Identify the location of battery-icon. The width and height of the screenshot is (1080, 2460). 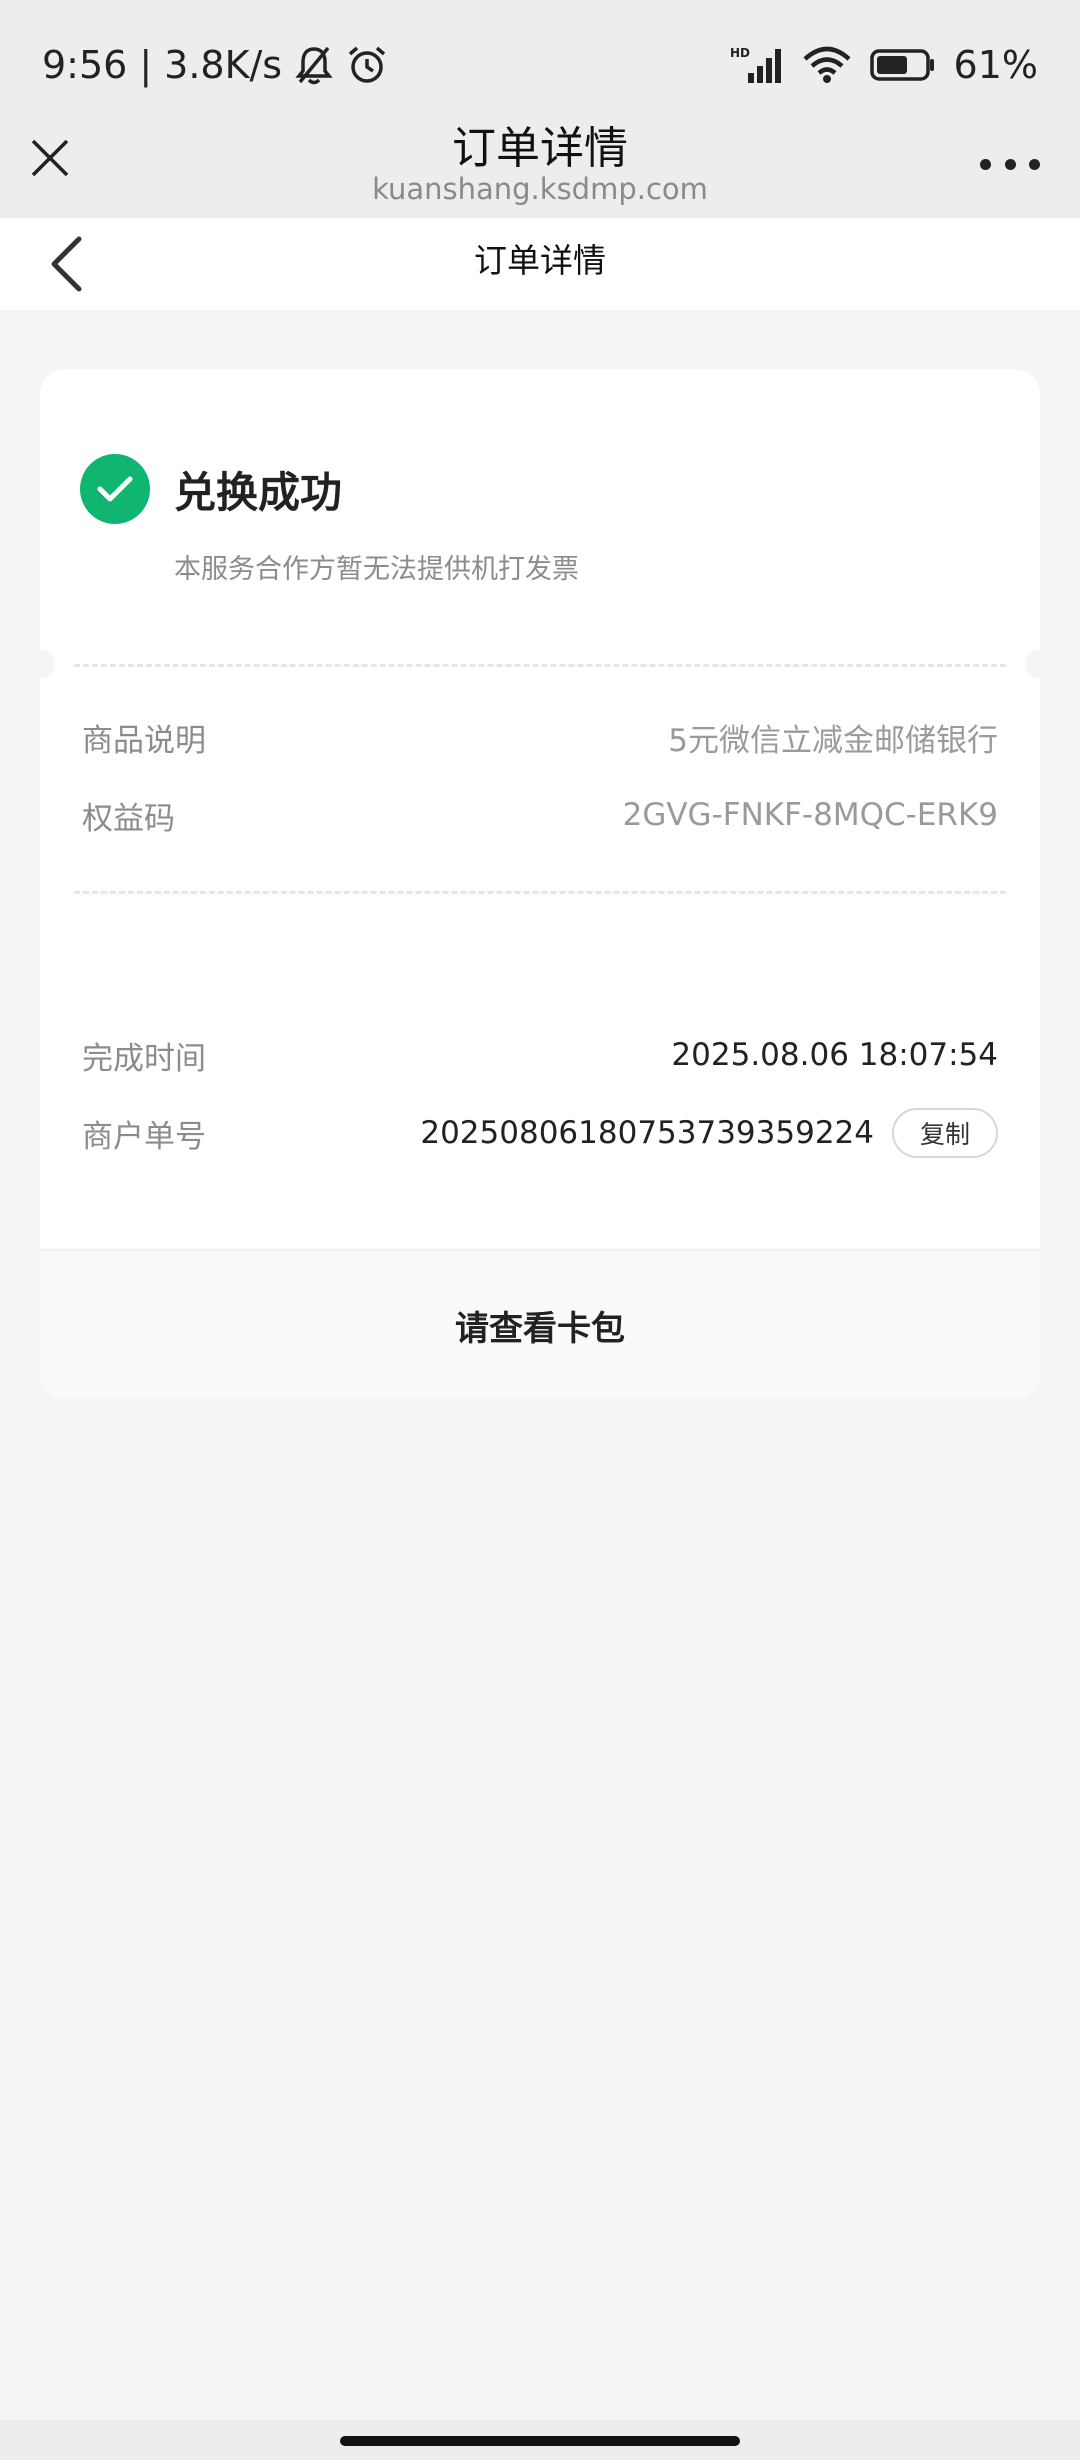
(902, 65).